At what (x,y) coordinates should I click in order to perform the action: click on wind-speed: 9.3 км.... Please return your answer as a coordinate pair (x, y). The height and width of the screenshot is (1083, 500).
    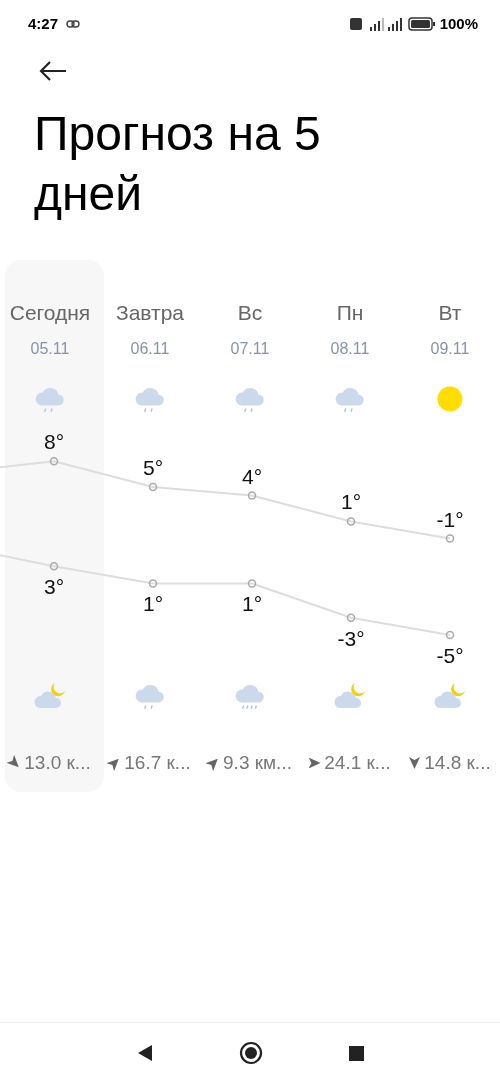
    Looking at the image, I should click on (257, 762).